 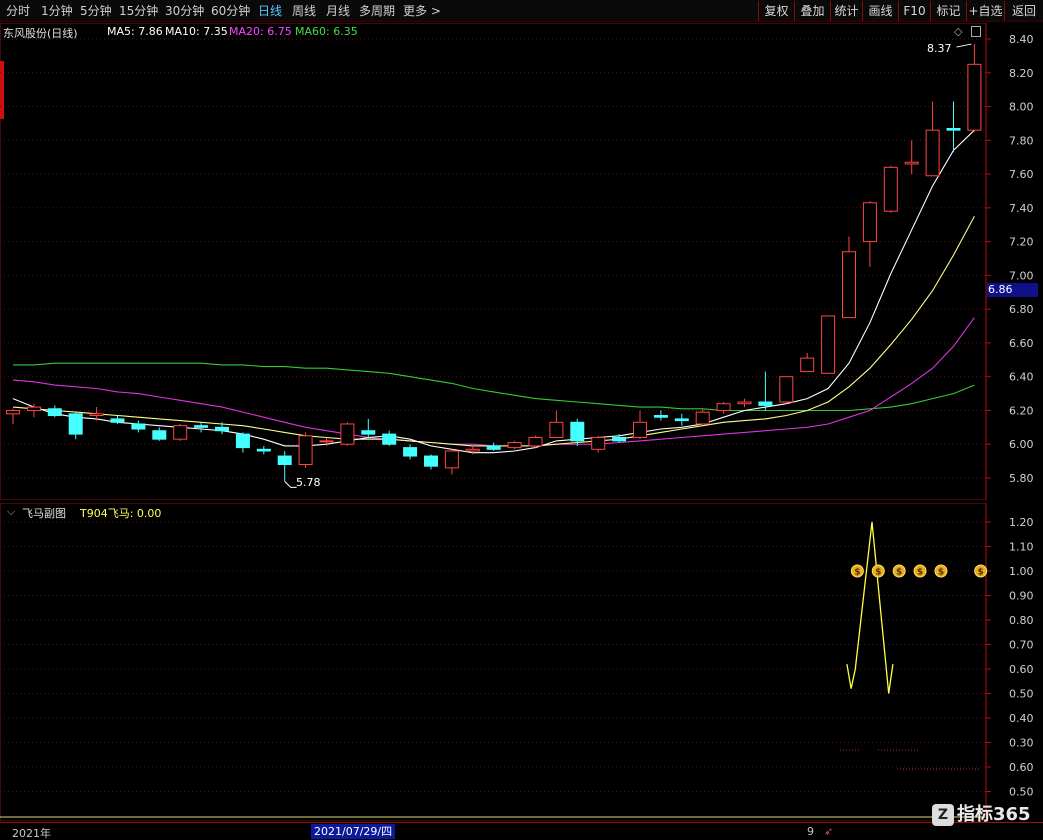 I want to click on price-axis-tick: 6.80, so click(x=1021, y=309).